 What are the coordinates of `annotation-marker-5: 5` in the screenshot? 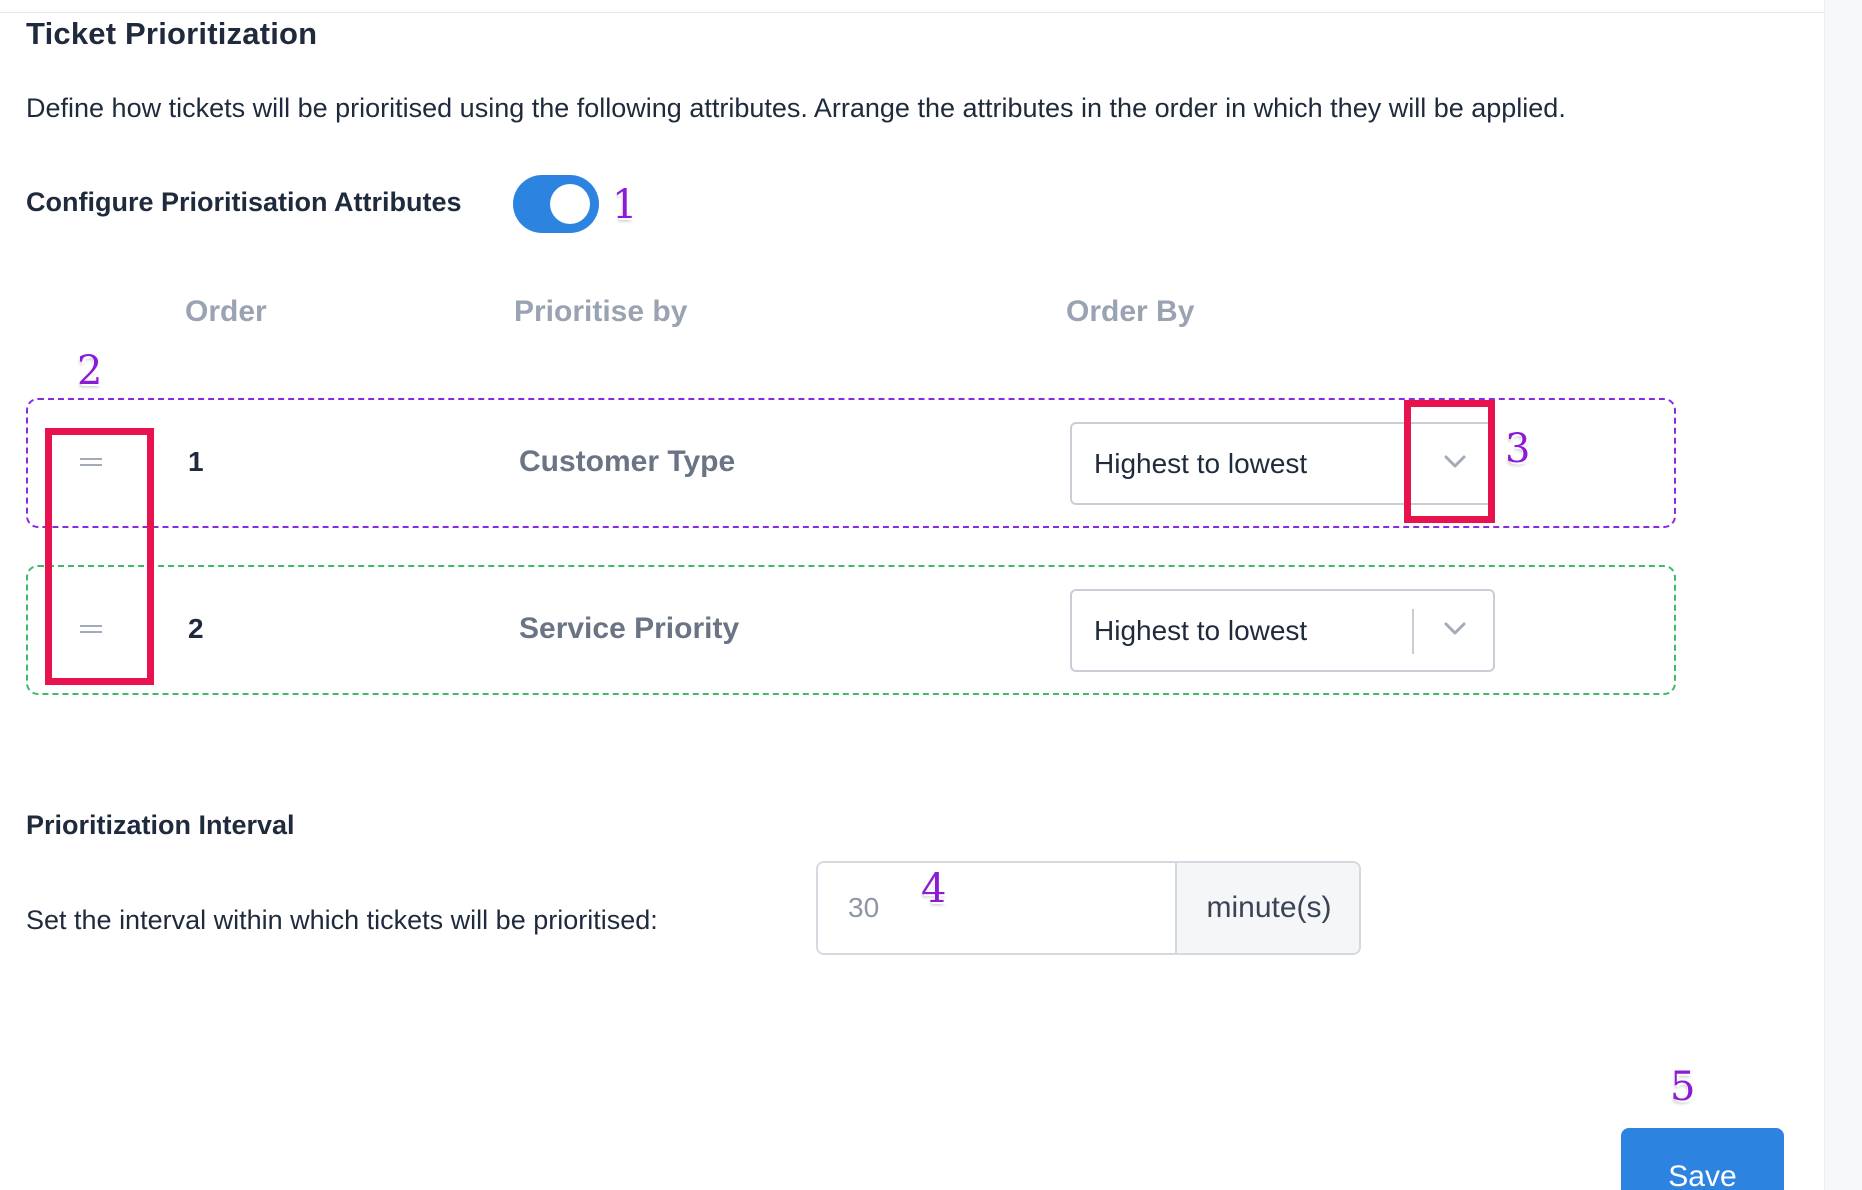 It's located at (1683, 1087).